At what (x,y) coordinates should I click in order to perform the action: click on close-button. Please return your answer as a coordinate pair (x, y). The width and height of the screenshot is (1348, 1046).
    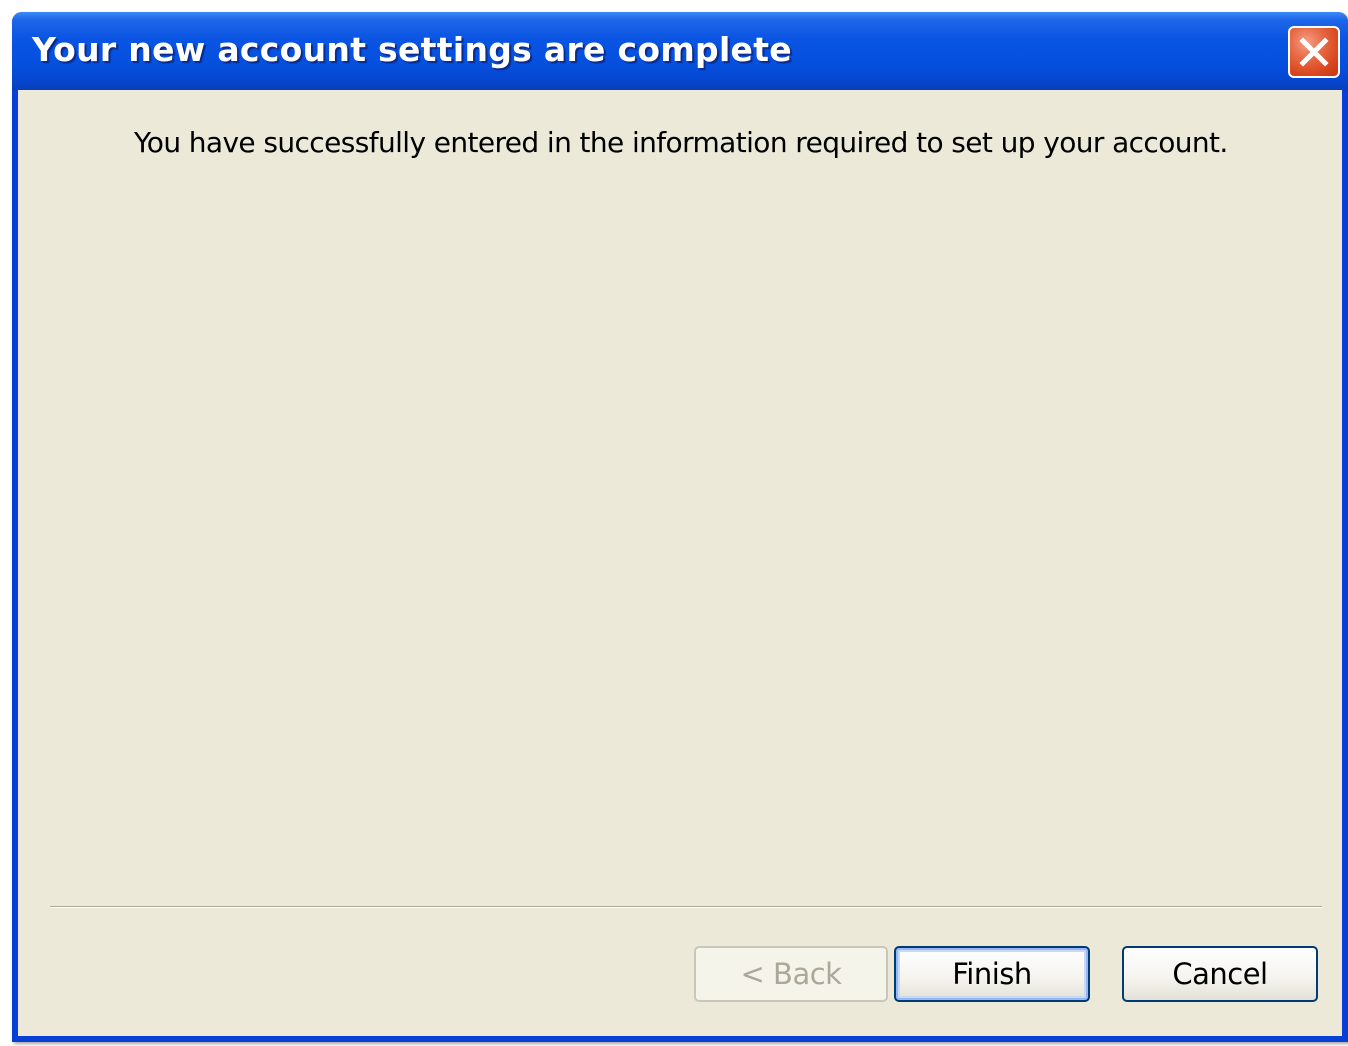
    Looking at the image, I should click on (1314, 52).